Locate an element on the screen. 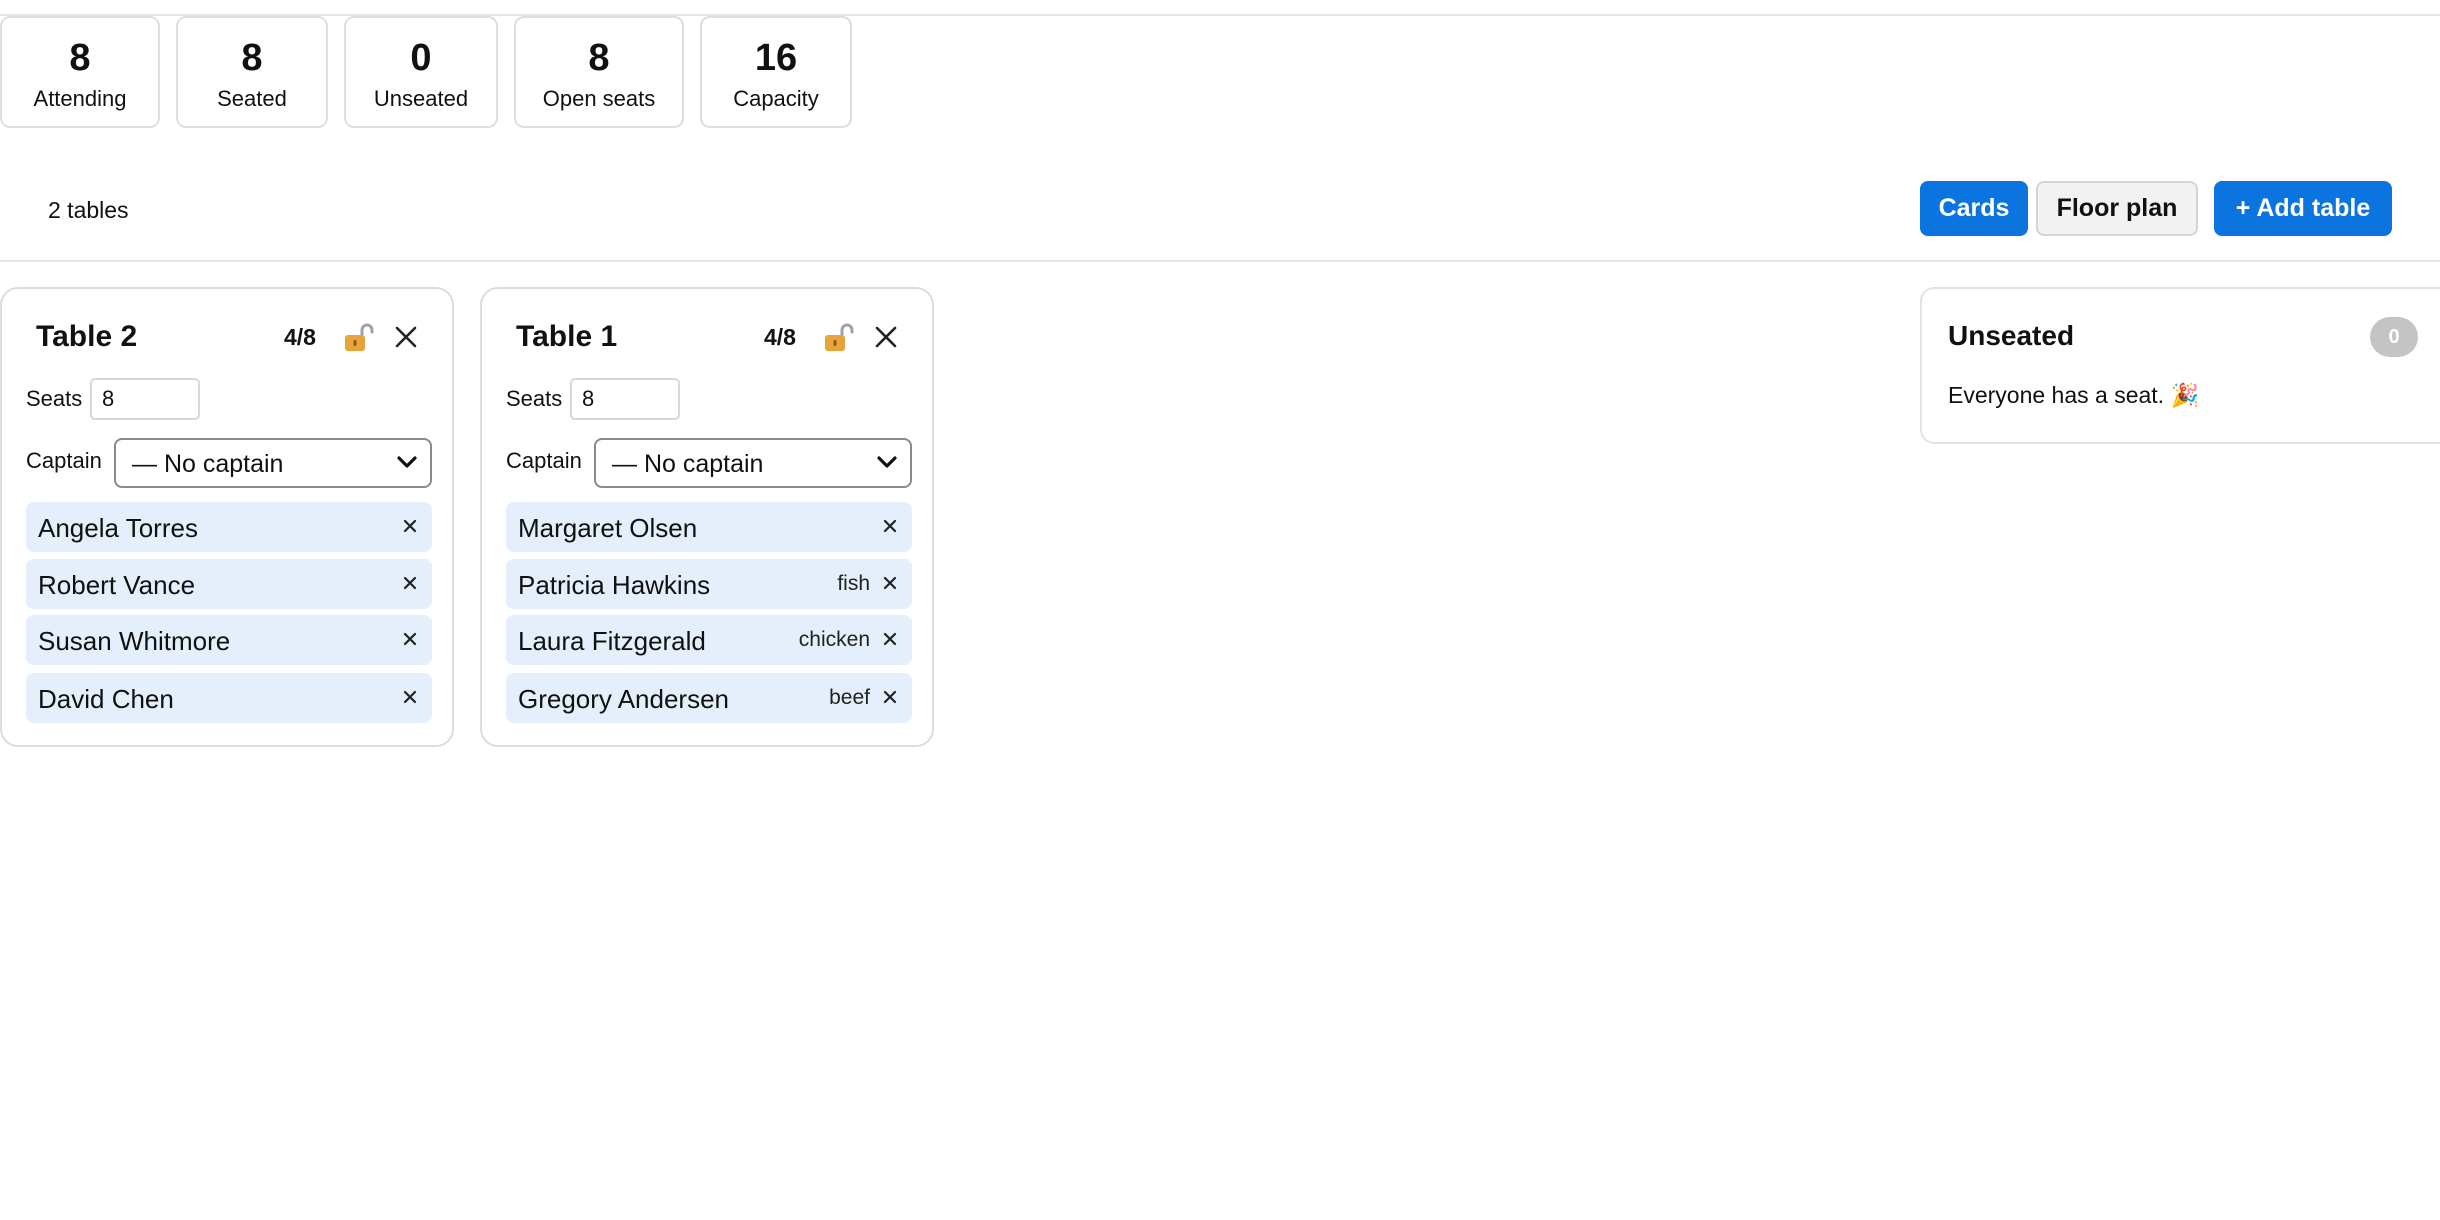 The width and height of the screenshot is (2440, 1220). stat-open-seats: 8 Open seats is located at coordinates (599, 72).